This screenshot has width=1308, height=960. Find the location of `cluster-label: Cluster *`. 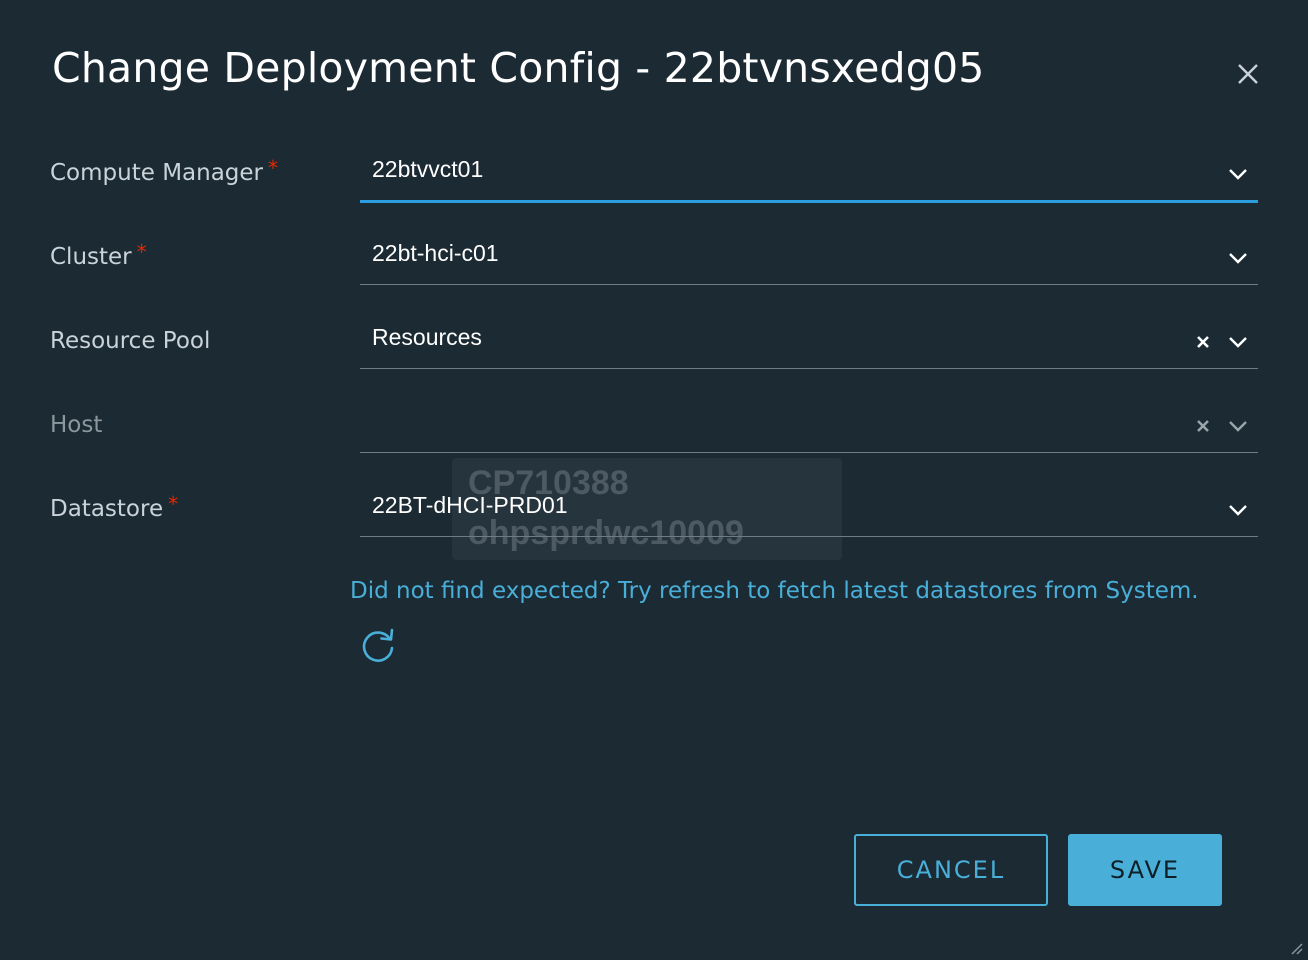

cluster-label: Cluster * is located at coordinates (98, 255).